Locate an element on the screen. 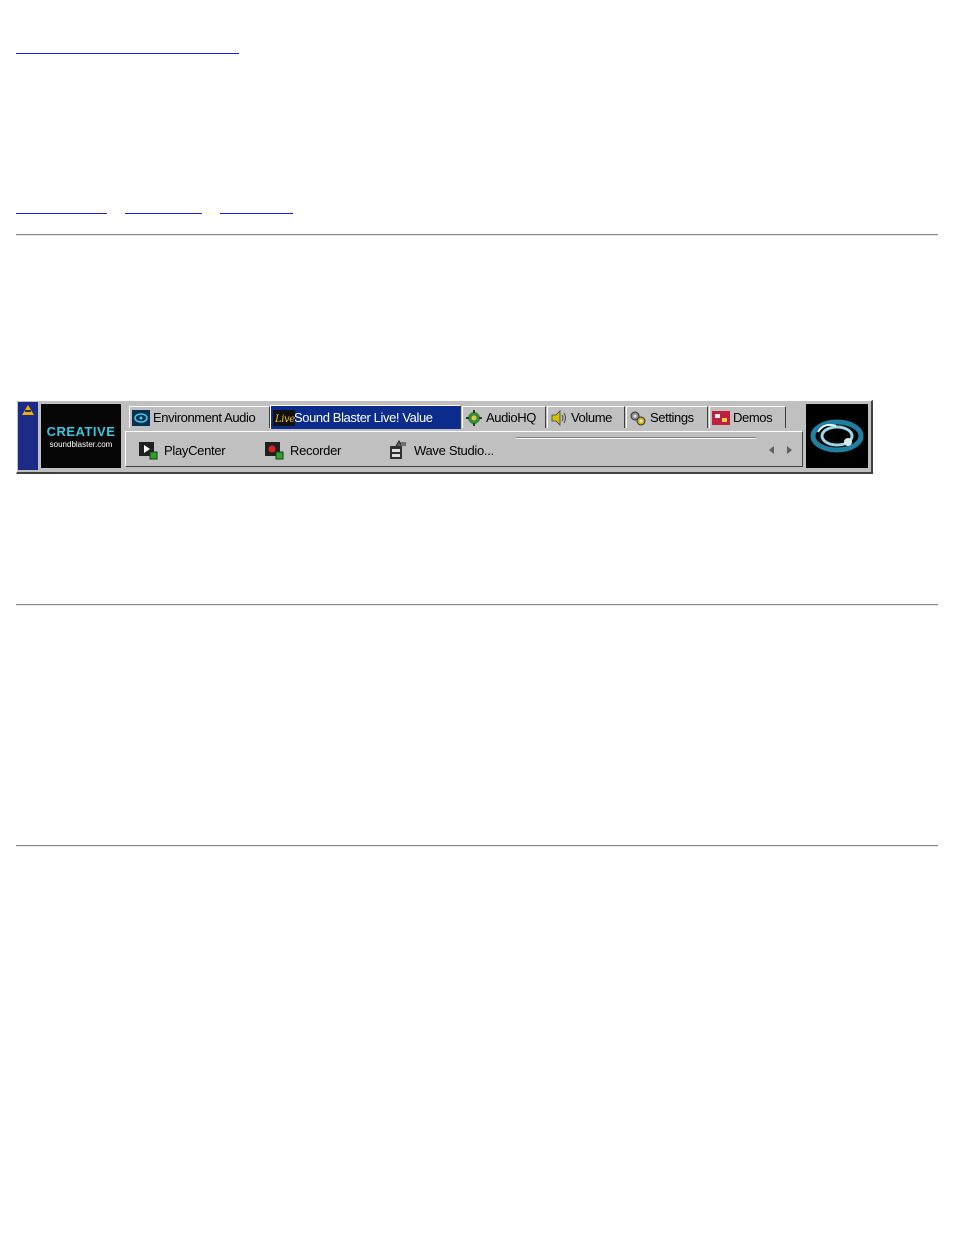 Image resolution: width=954 pixels, height=1235 pixels. tab-label: AudioHQ is located at coordinates (511, 417).